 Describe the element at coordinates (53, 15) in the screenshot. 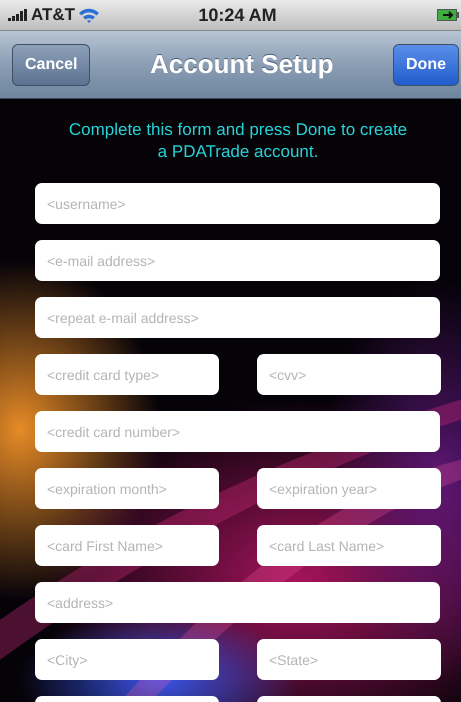

I see `carrier-name: AT&T` at that location.